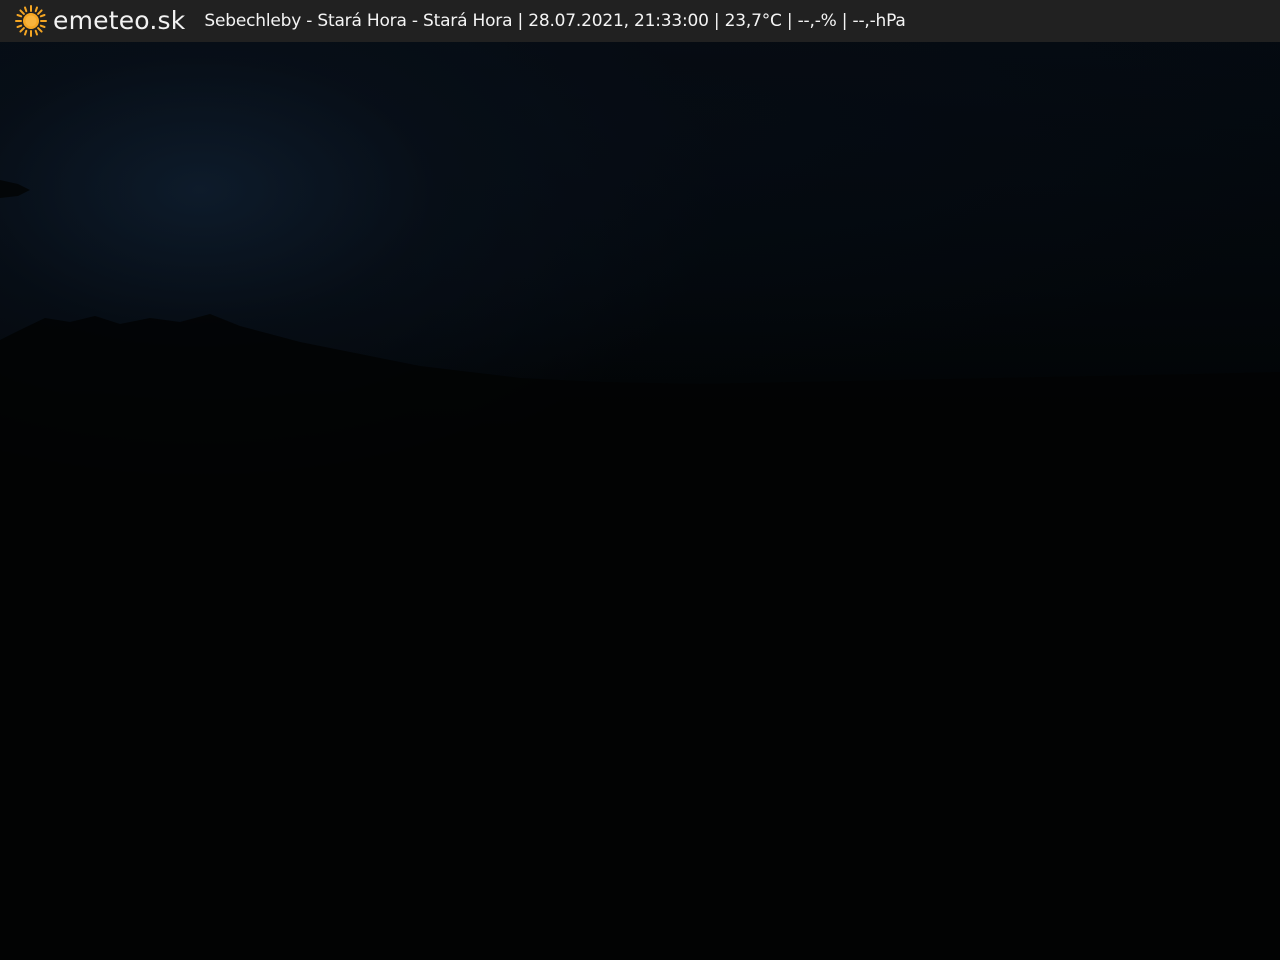  What do you see at coordinates (31, 21) in the screenshot?
I see `sun-icon` at bounding box center [31, 21].